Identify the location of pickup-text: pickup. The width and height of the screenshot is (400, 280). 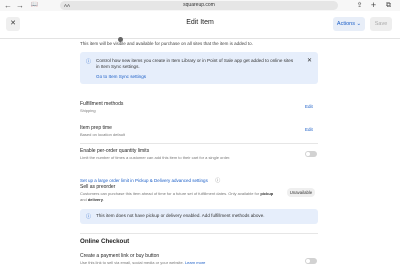
(267, 193).